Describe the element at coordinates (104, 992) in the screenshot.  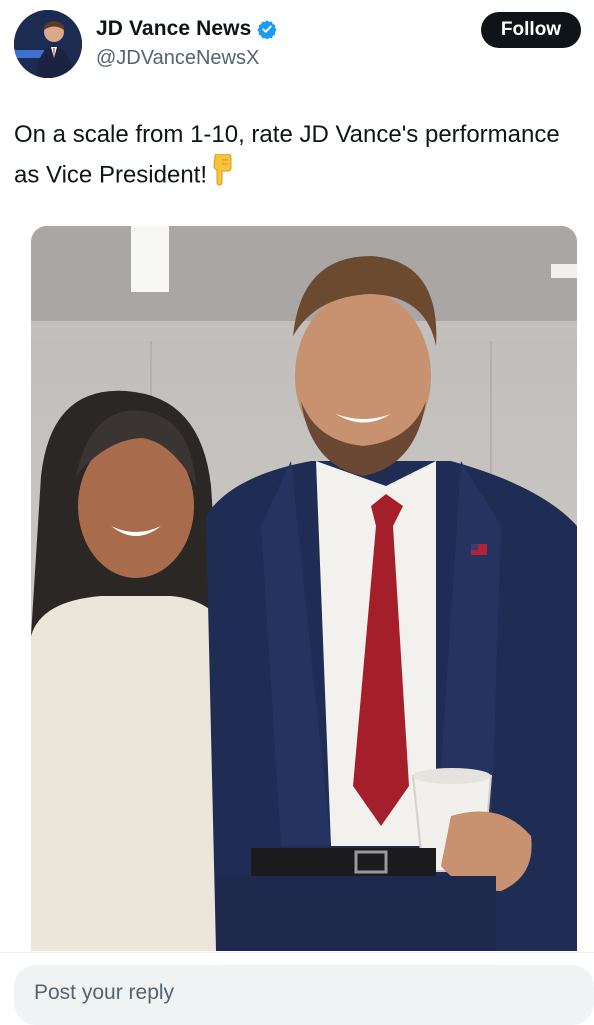
I see `reply-placeholder: Post your reply` at that location.